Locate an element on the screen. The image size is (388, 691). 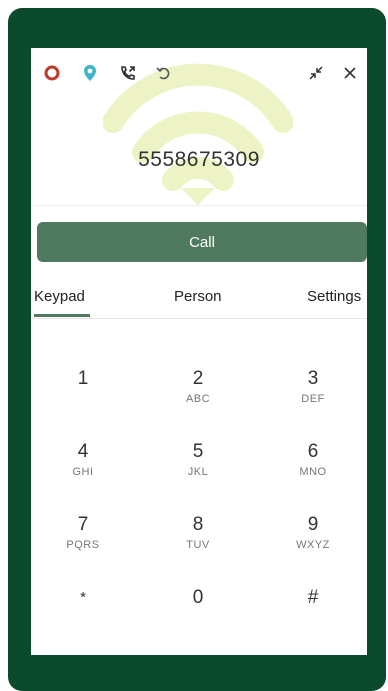
key-letters: PQRS is located at coordinates (83, 545).